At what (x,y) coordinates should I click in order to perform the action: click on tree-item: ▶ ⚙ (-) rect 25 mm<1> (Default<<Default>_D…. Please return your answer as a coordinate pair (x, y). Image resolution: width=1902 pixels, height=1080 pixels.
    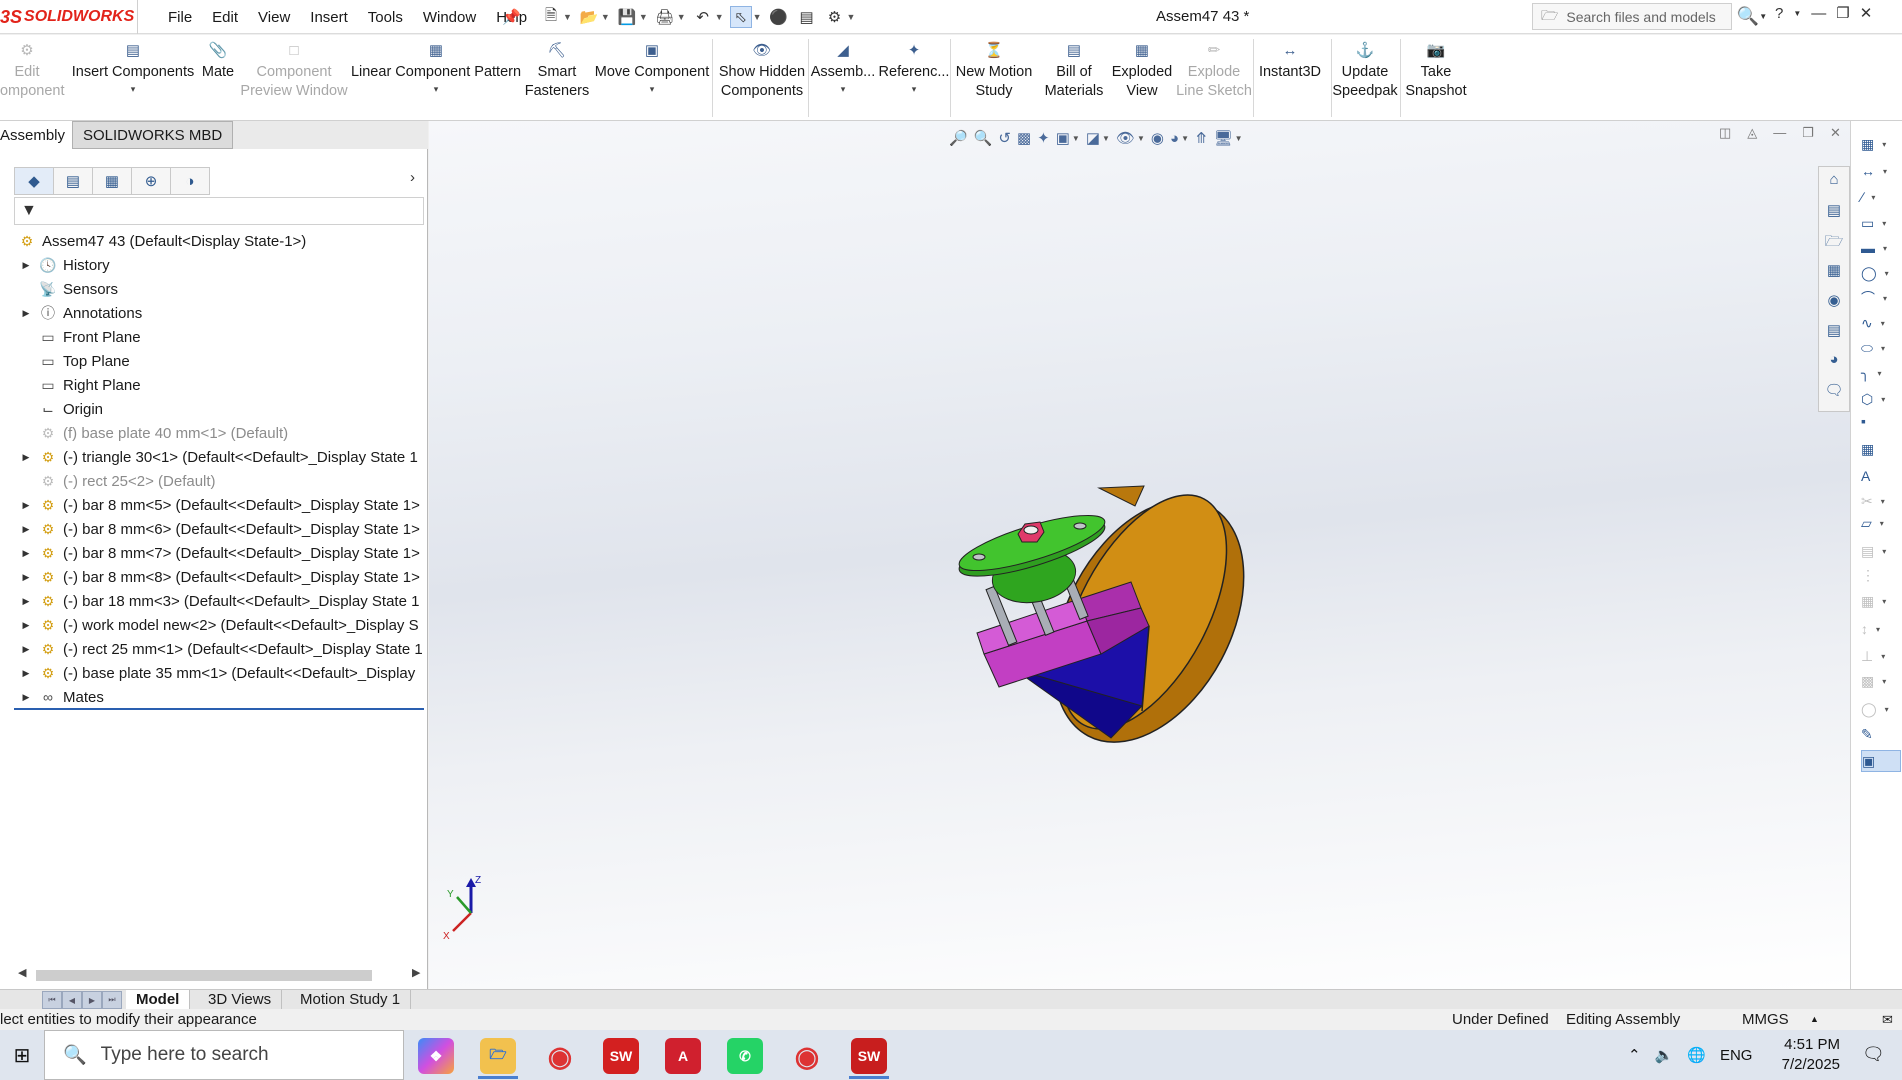
    Looking at the image, I should click on (214, 649).